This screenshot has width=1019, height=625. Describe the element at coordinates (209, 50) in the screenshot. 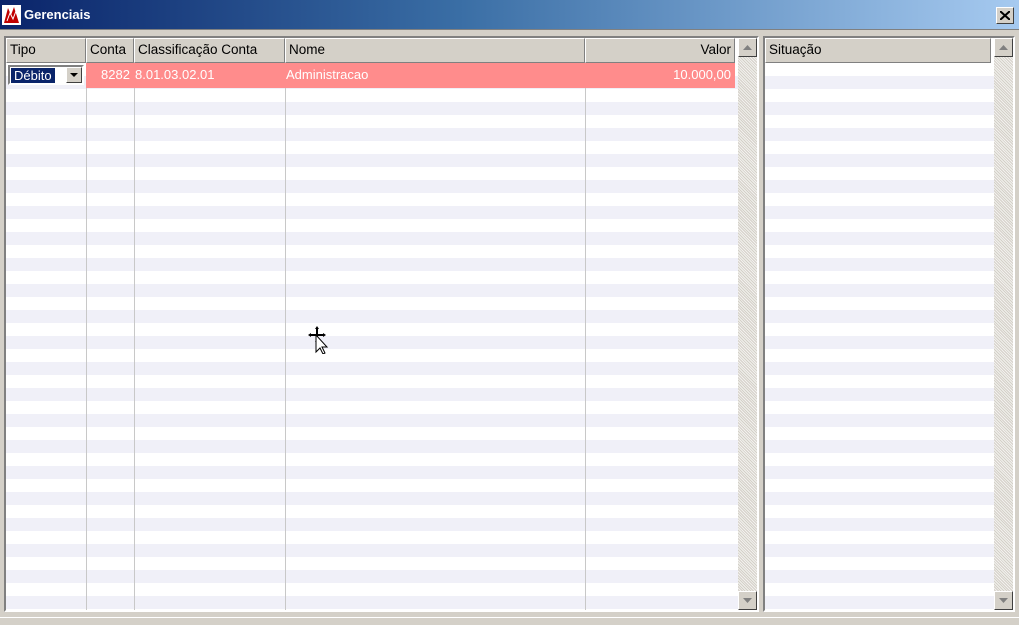

I see `column-header-classificacao: Classificação Conta` at that location.